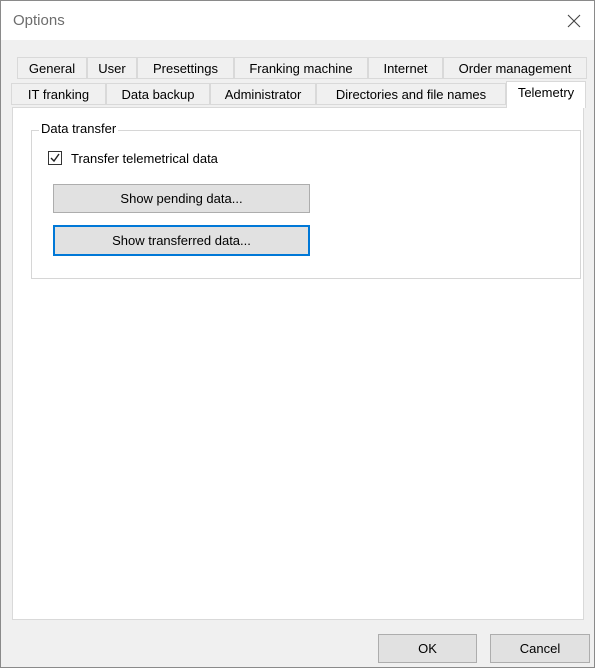 The image size is (595, 668). What do you see at coordinates (158, 94) in the screenshot?
I see `tab-data-backup: Data backup` at bounding box center [158, 94].